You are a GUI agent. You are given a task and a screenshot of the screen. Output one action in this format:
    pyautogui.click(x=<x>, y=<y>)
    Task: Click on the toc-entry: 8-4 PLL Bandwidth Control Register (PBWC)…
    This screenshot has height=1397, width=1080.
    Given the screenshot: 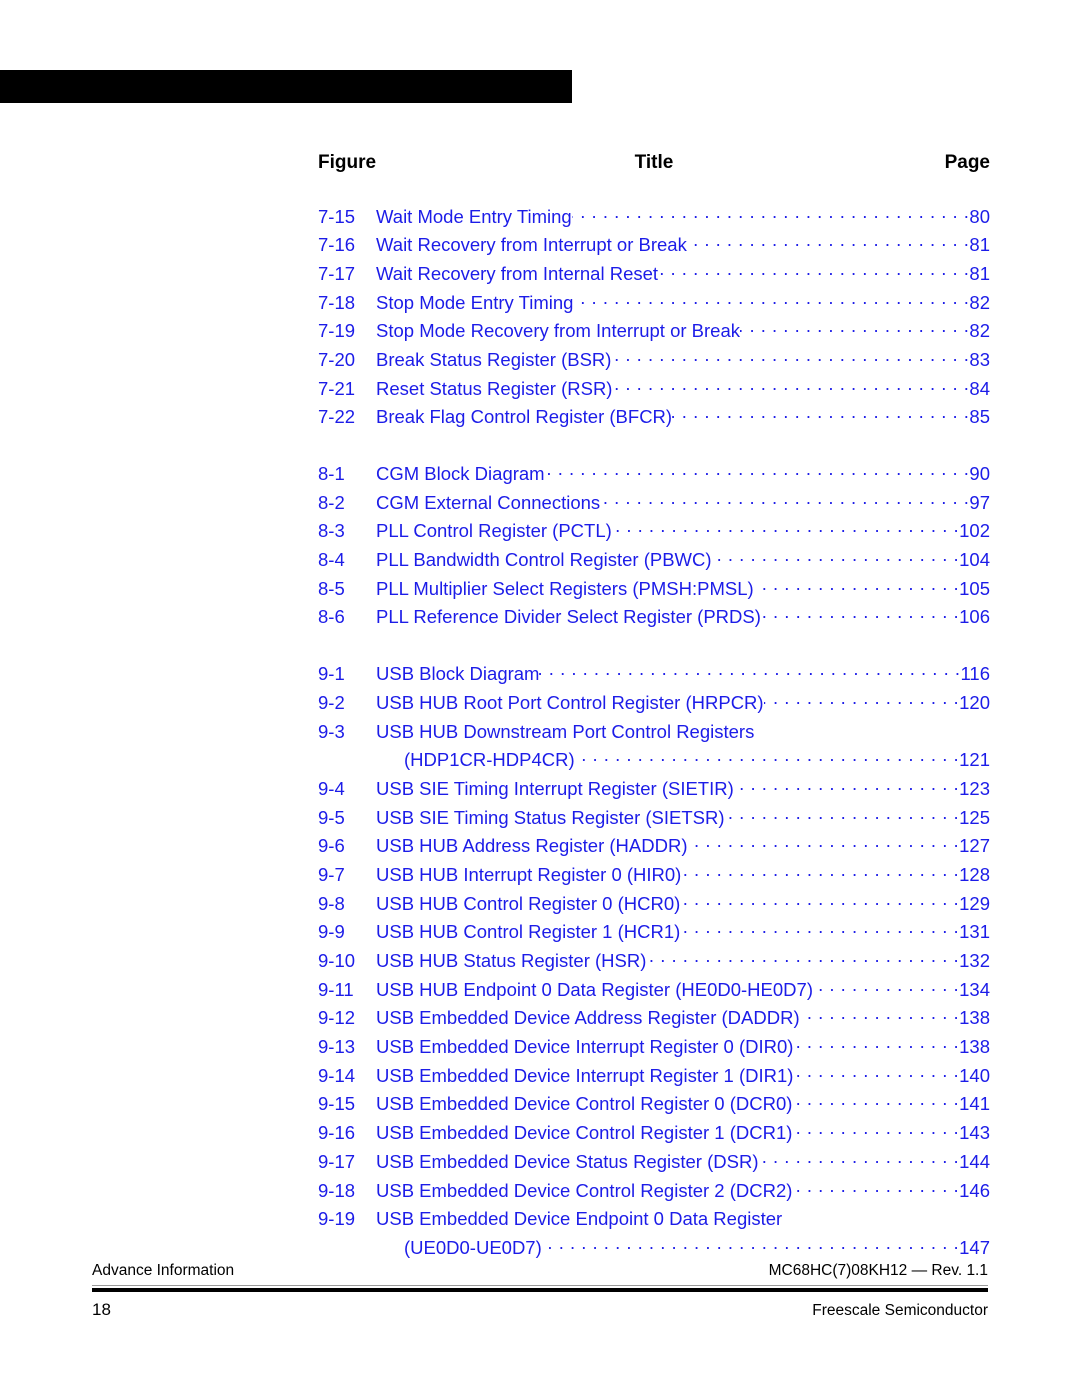 What is the action you would take?
    pyautogui.click(x=654, y=562)
    